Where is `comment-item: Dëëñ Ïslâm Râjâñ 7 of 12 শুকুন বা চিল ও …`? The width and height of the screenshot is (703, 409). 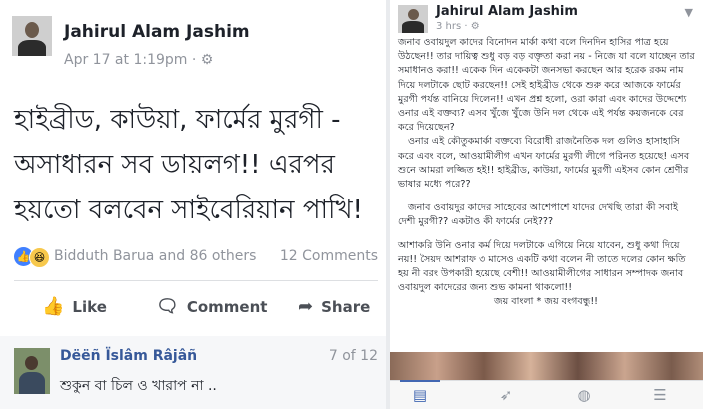
comment-item: Dëëñ Ïslâm Râjâñ 7 of 12 শুকুন বা চিল ও … is located at coordinates (193, 372).